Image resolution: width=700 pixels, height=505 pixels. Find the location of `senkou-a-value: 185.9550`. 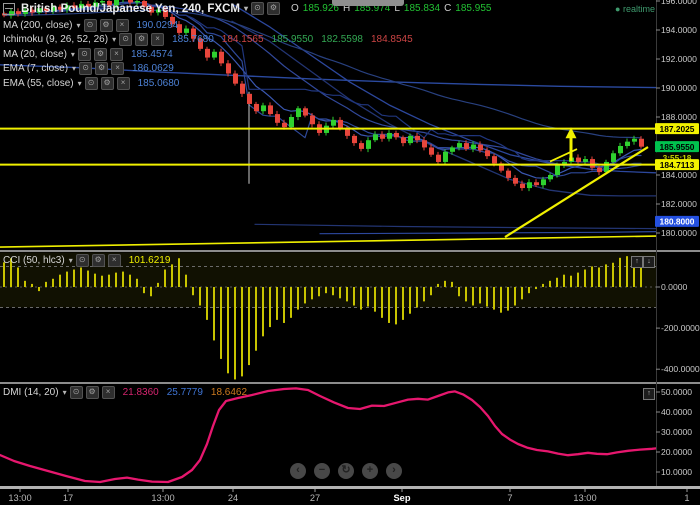

senkou-a-value: 185.9550 is located at coordinates (292, 39).